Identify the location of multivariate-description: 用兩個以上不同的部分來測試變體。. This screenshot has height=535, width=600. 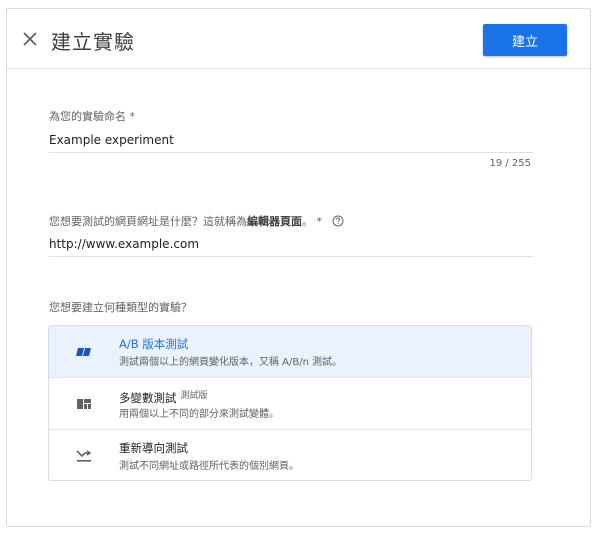
(199, 414).